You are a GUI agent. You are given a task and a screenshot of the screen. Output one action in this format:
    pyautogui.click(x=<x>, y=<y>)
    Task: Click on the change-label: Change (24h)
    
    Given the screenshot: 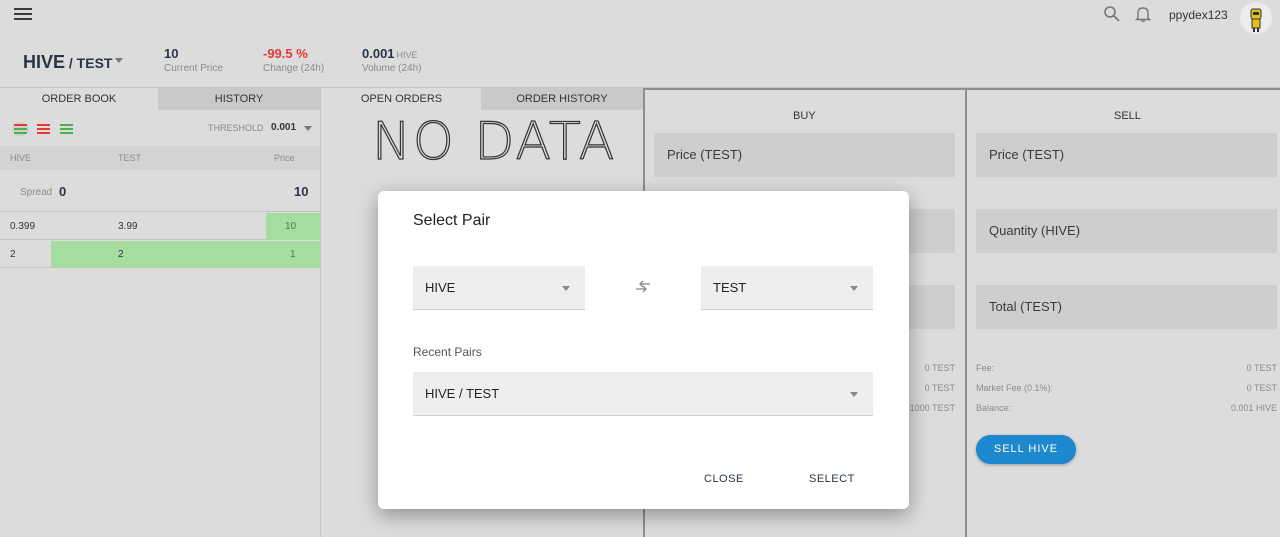 What is the action you would take?
    pyautogui.click(x=294, y=68)
    